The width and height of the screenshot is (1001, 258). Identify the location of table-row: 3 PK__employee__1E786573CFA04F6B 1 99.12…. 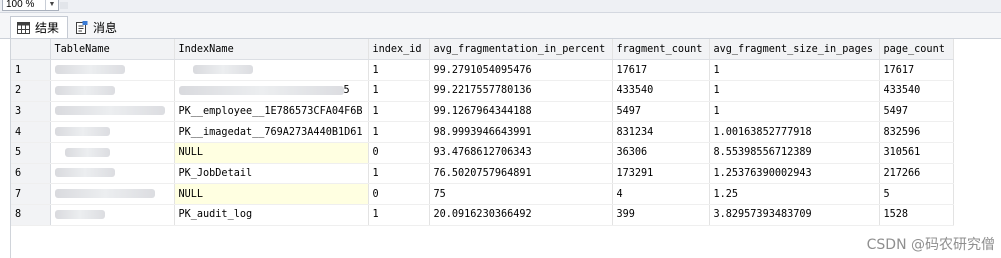
(482, 112).